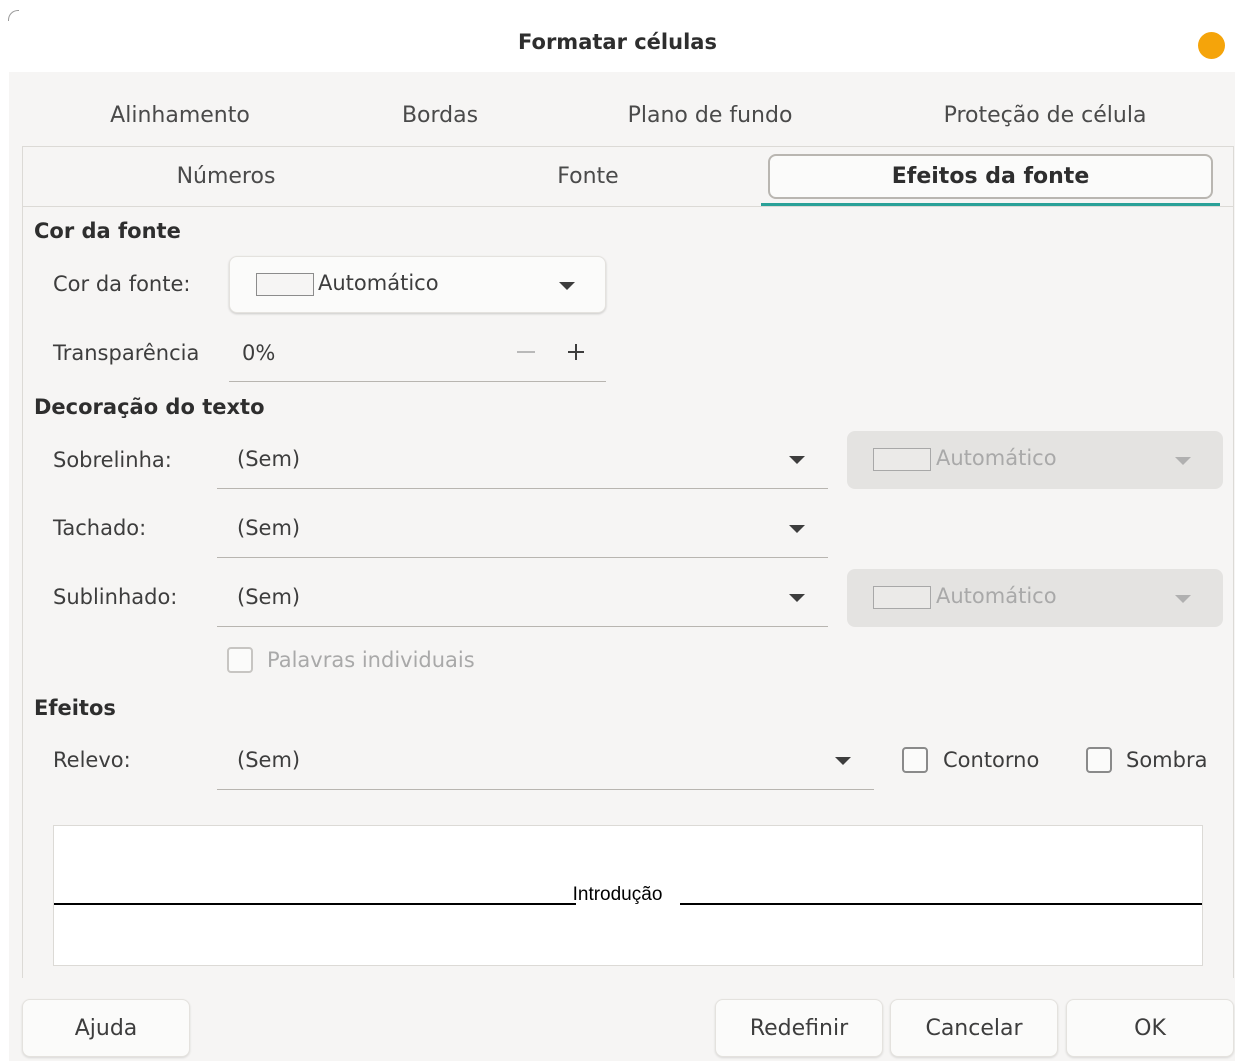 The height and width of the screenshot is (1061, 1235). What do you see at coordinates (126, 353) in the screenshot?
I see `transparency-label: Transparência` at bounding box center [126, 353].